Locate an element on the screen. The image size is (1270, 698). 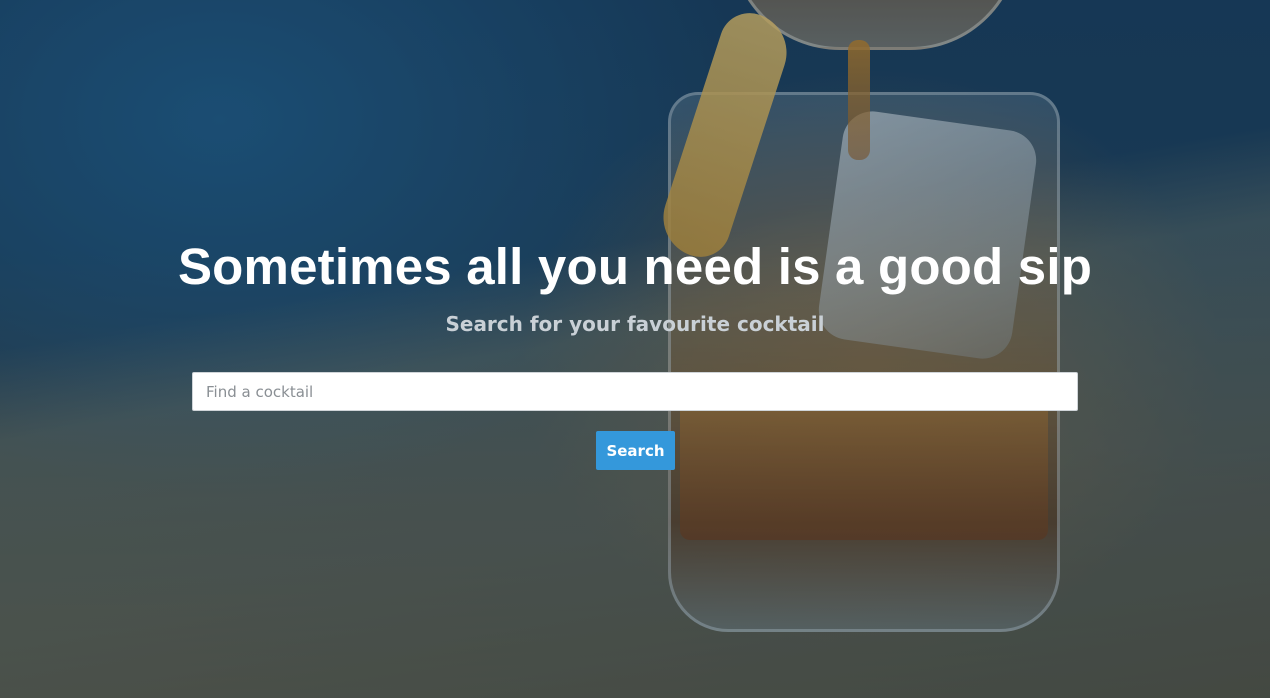
hero-subheadline: Search for your favourite cocktail is located at coordinates (635, 324).